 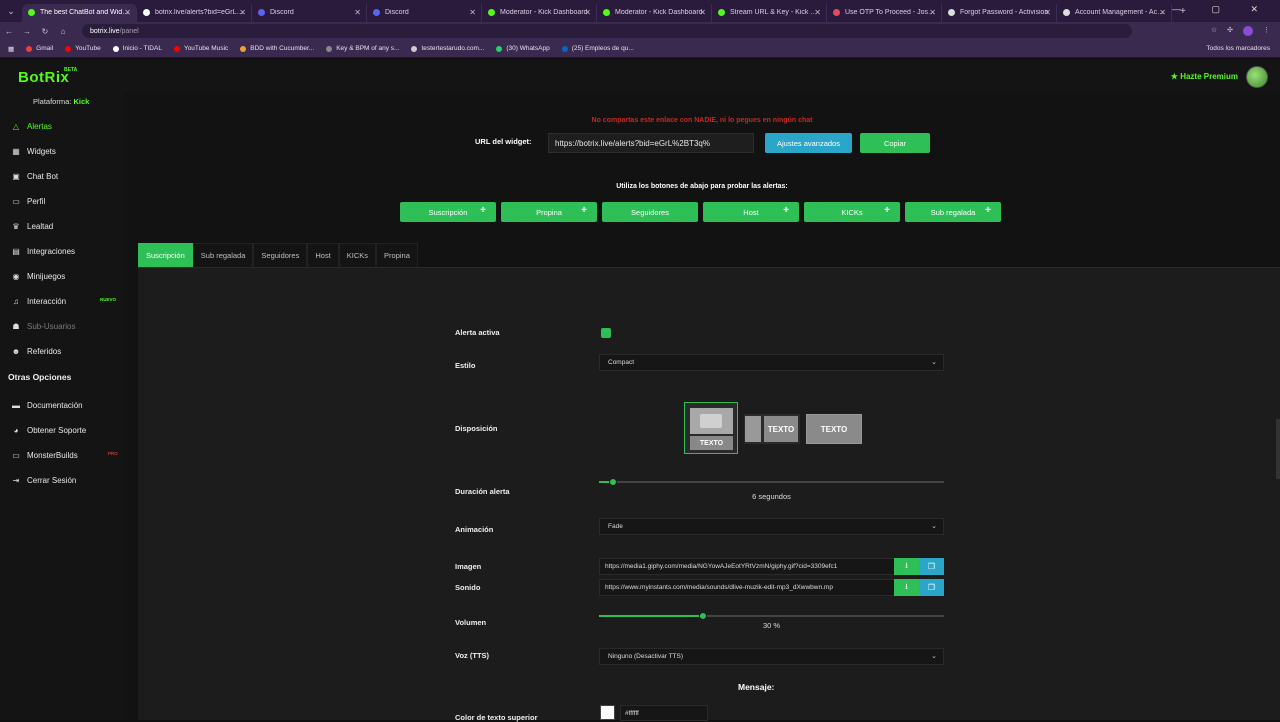 What do you see at coordinates (62, 176) in the screenshot?
I see `sidebar-item: ▣ Chat Bot` at bounding box center [62, 176].